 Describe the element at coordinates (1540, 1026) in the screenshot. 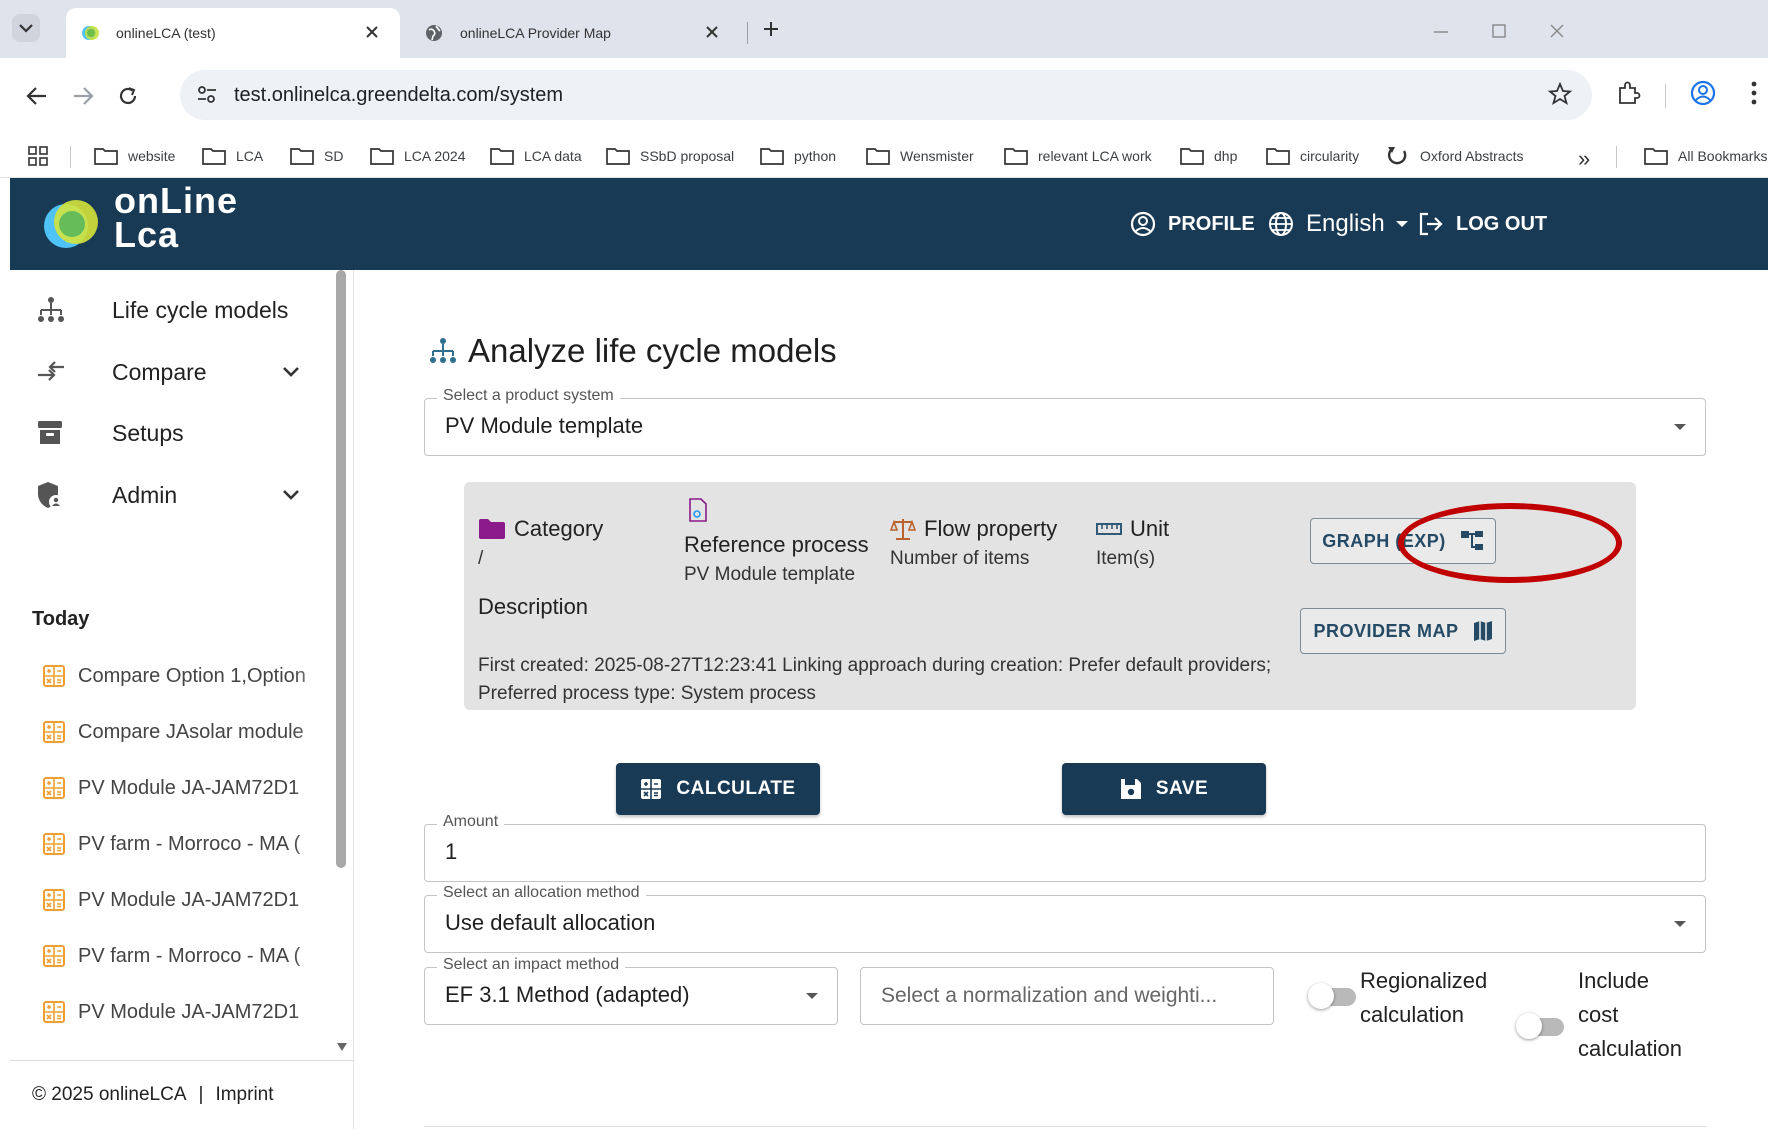

I see `include-cost-calculation-toggle` at that location.